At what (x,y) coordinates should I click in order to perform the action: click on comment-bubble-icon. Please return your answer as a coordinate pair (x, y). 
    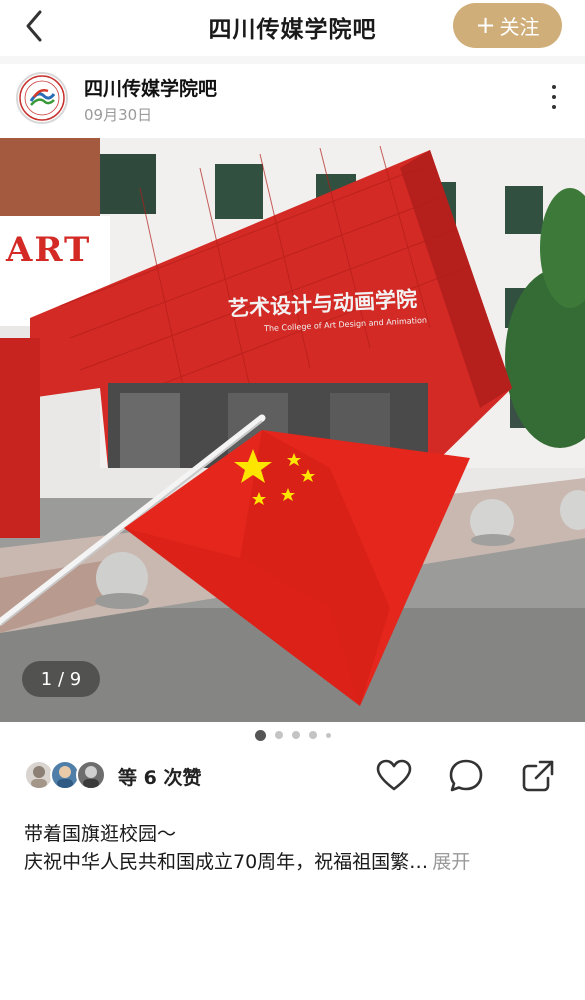
    Looking at the image, I should click on (466, 775).